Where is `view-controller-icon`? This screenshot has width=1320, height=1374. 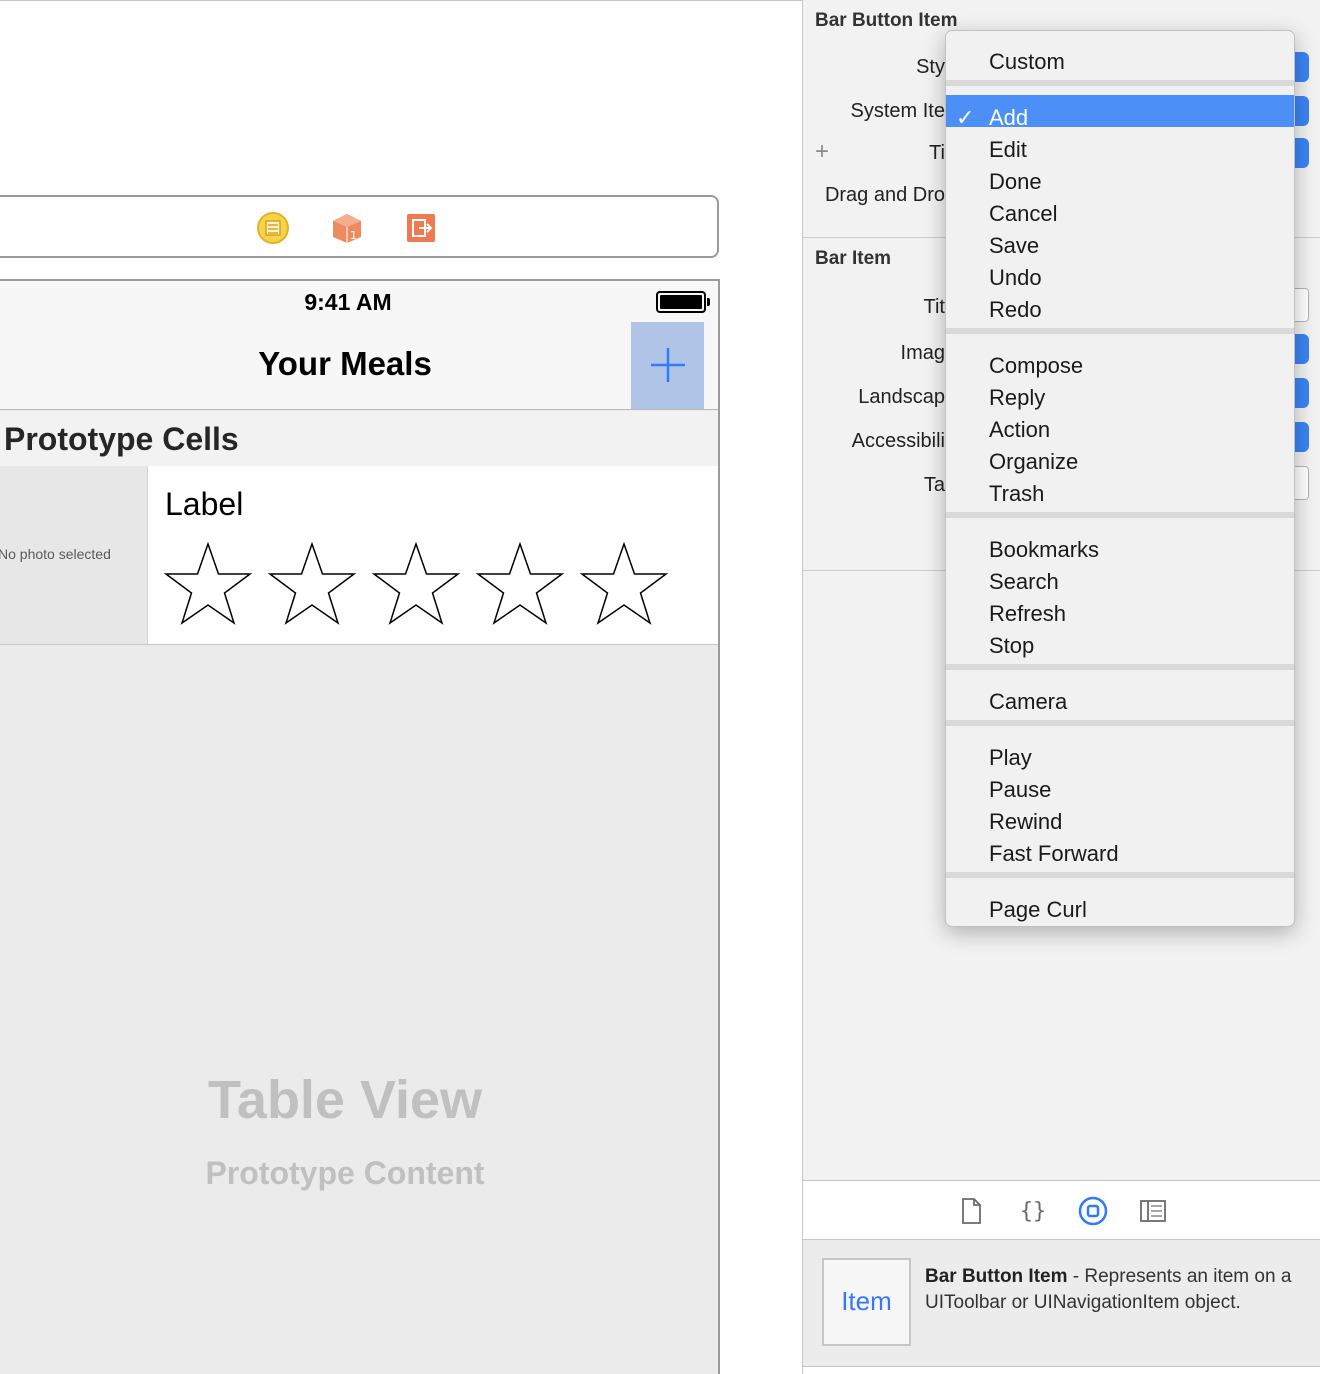
view-controller-icon is located at coordinates (273, 228).